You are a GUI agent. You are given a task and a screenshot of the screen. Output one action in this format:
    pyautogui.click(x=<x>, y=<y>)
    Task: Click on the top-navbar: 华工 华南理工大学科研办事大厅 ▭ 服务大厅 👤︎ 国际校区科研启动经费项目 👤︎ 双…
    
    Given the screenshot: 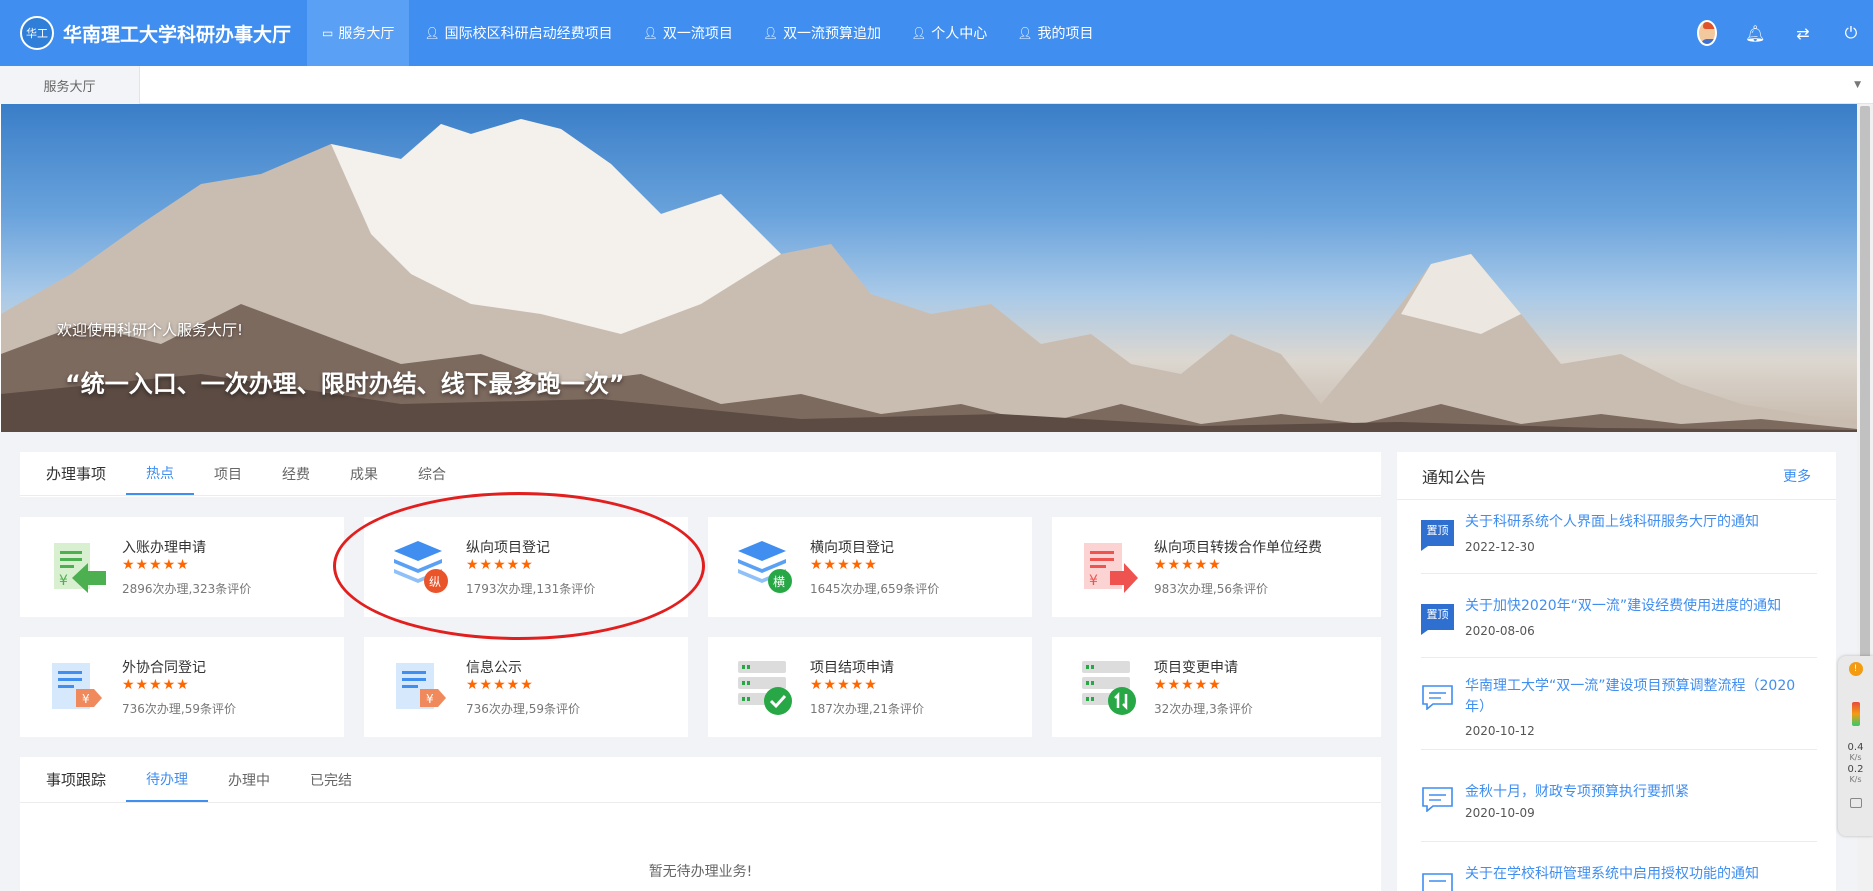 What is the action you would take?
    pyautogui.click(x=936, y=33)
    